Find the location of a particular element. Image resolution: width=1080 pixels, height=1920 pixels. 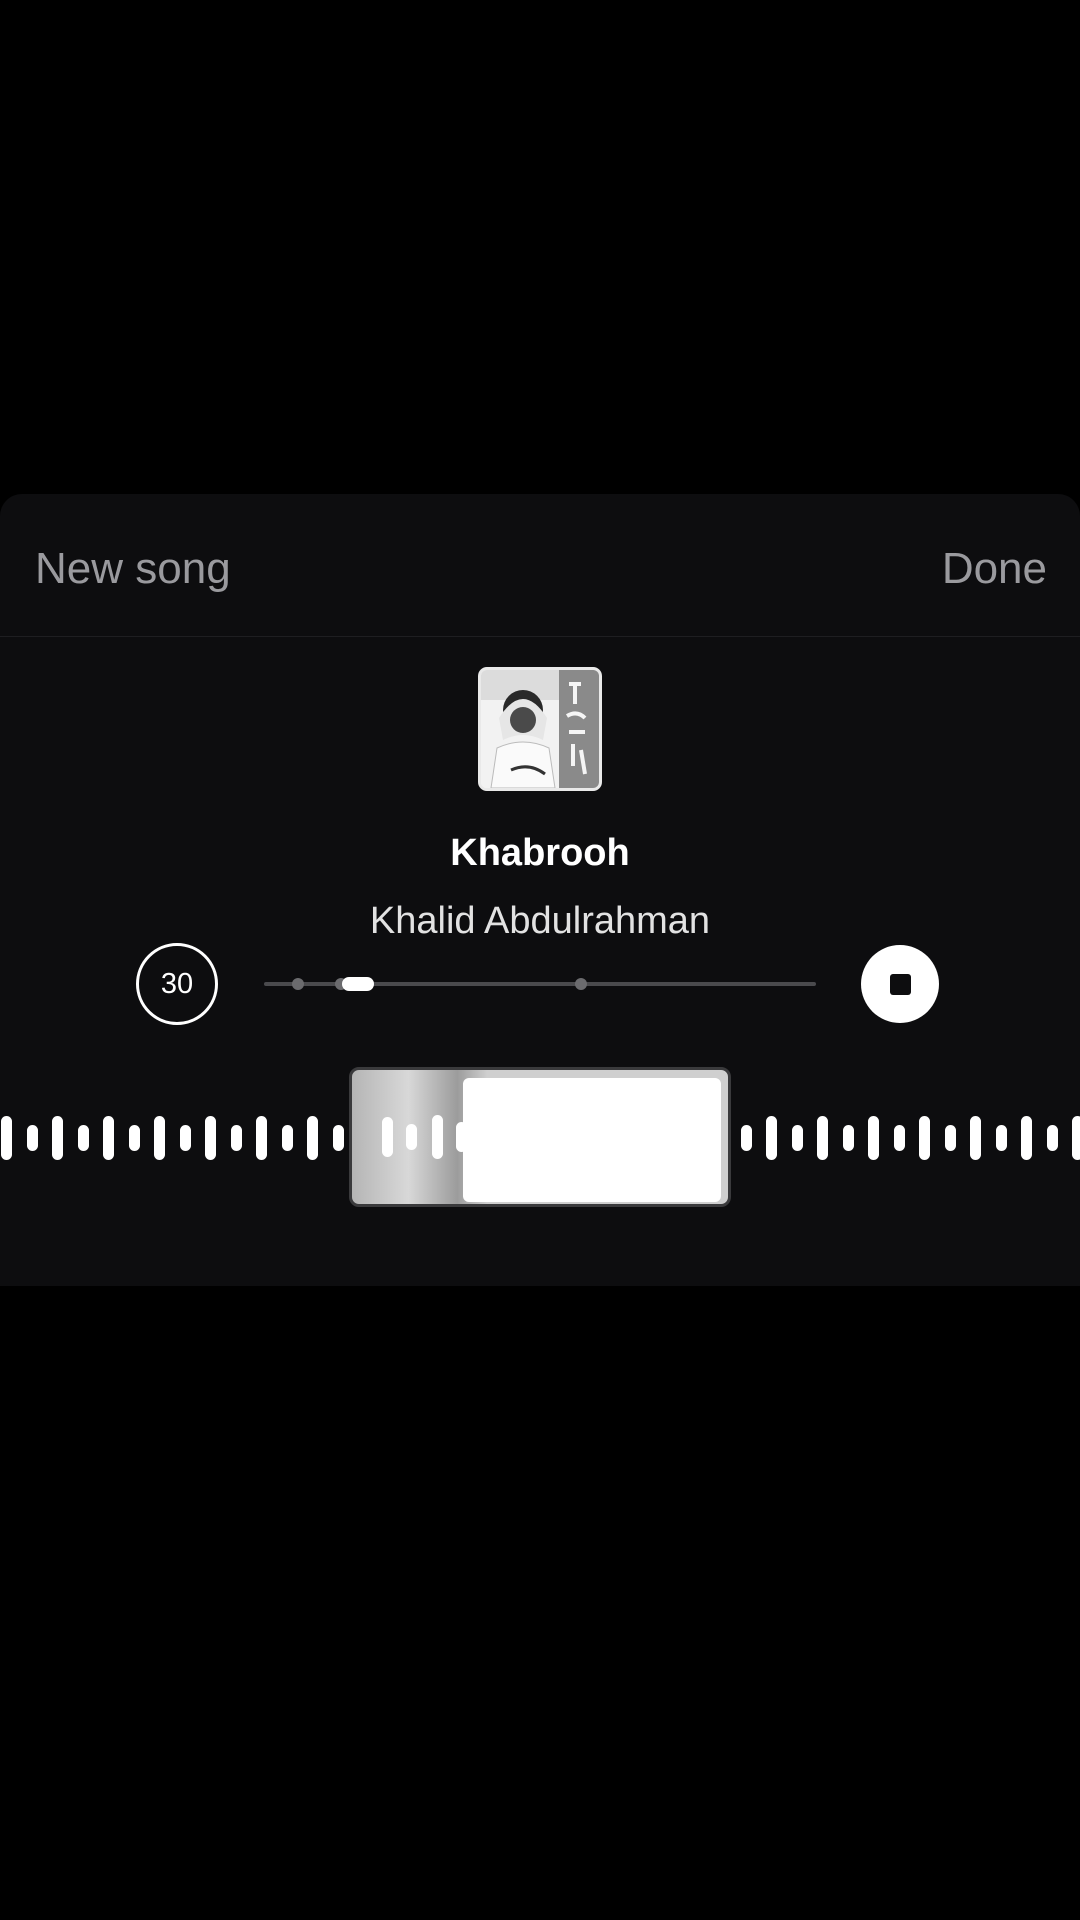

done-button: Done is located at coordinates (994, 569).